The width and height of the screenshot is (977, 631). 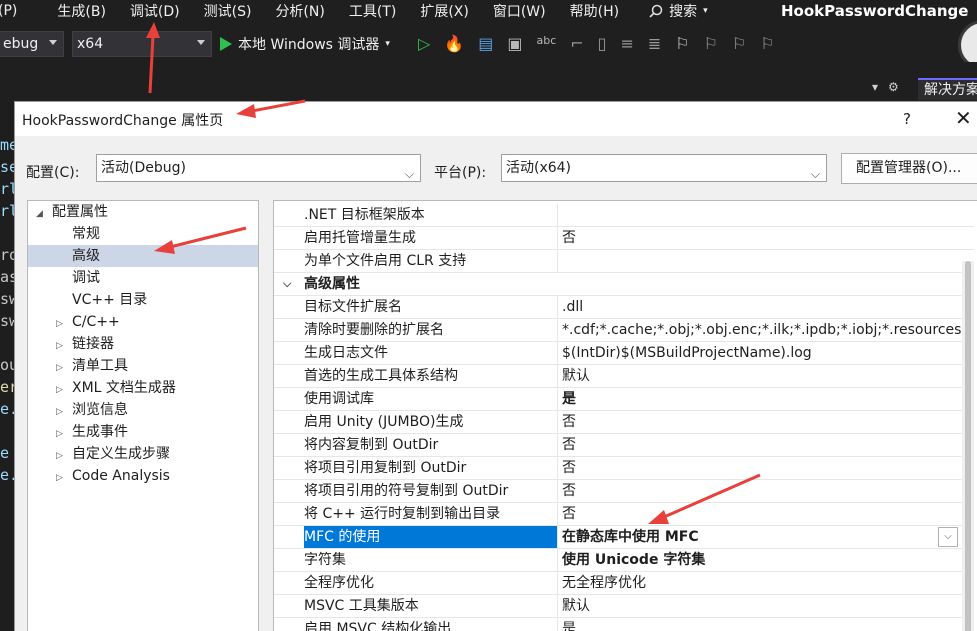 I want to click on grid-row-mfc: MFC 的使用 在静态库中使用 MFC ⌵, so click(x=624, y=537).